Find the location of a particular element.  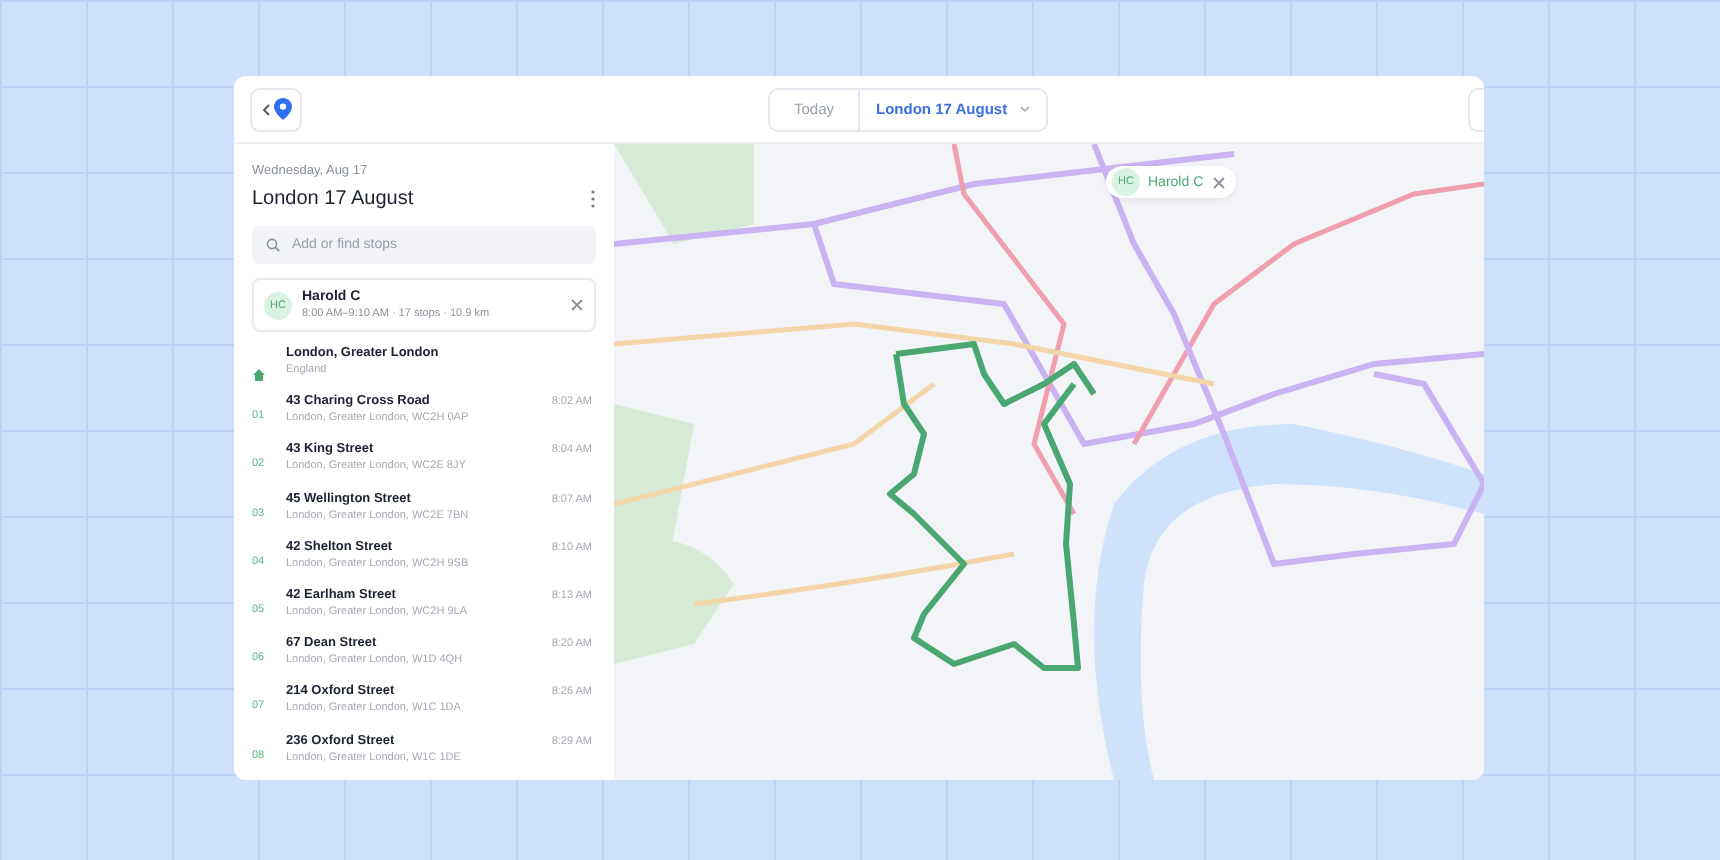

map-pin-icon is located at coordinates (282, 109).